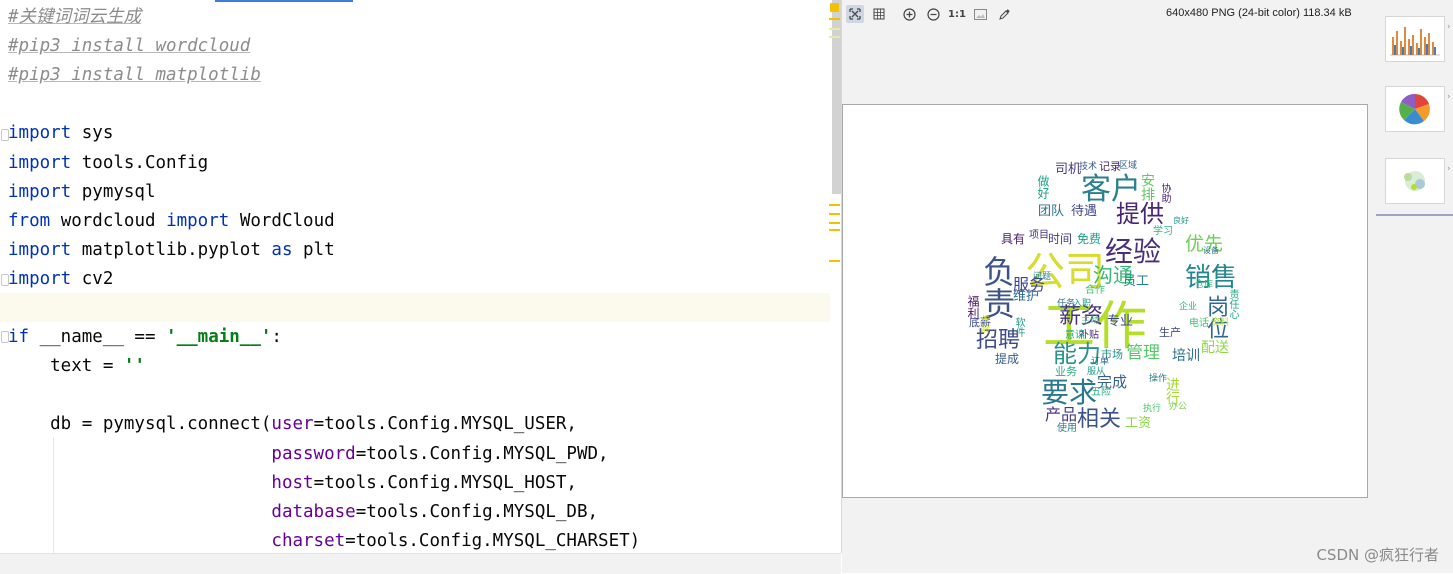 The height and width of the screenshot is (574, 1453). Describe the element at coordinates (1414, 215) in the screenshot. I see `thumbnail-selection-bar` at that location.